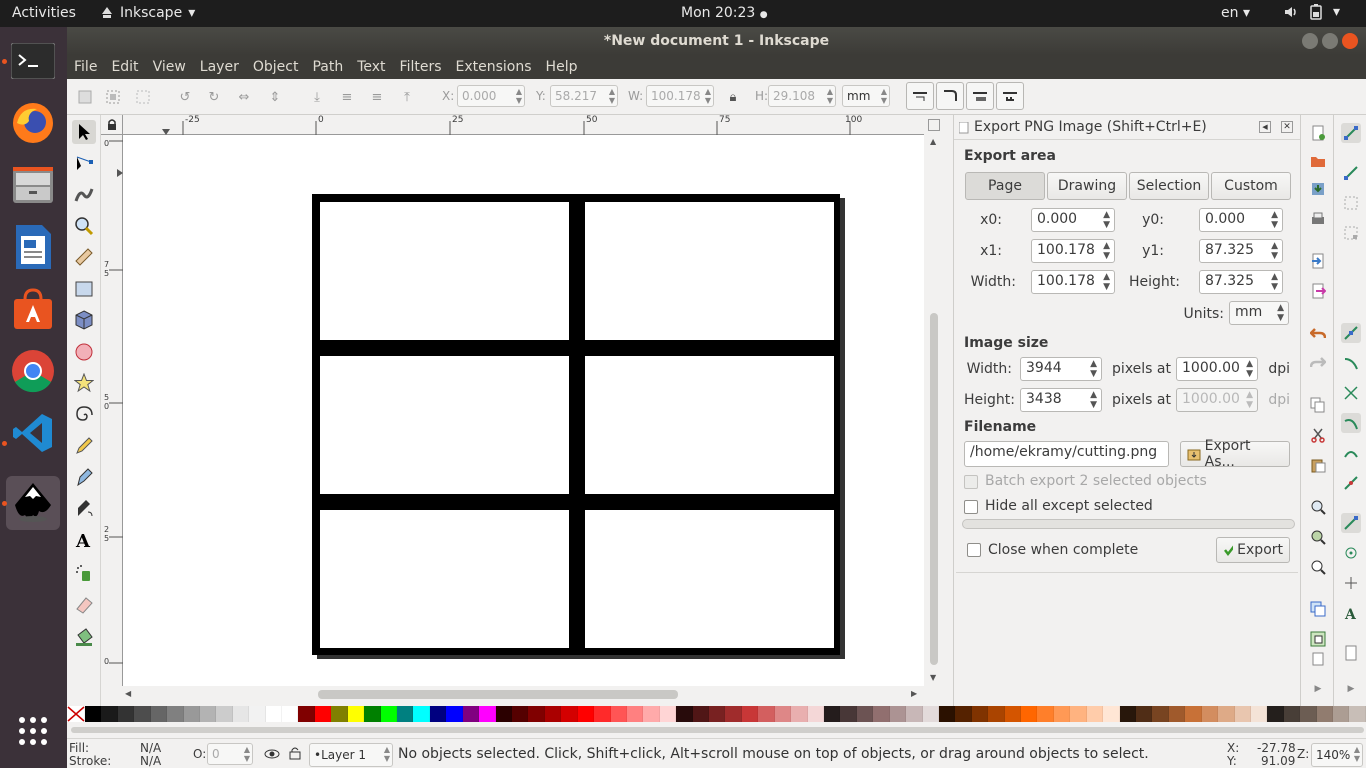 The width and height of the screenshot is (1366, 768). What do you see at coordinates (124, 67) in the screenshot?
I see `menu-edit: Edit` at bounding box center [124, 67].